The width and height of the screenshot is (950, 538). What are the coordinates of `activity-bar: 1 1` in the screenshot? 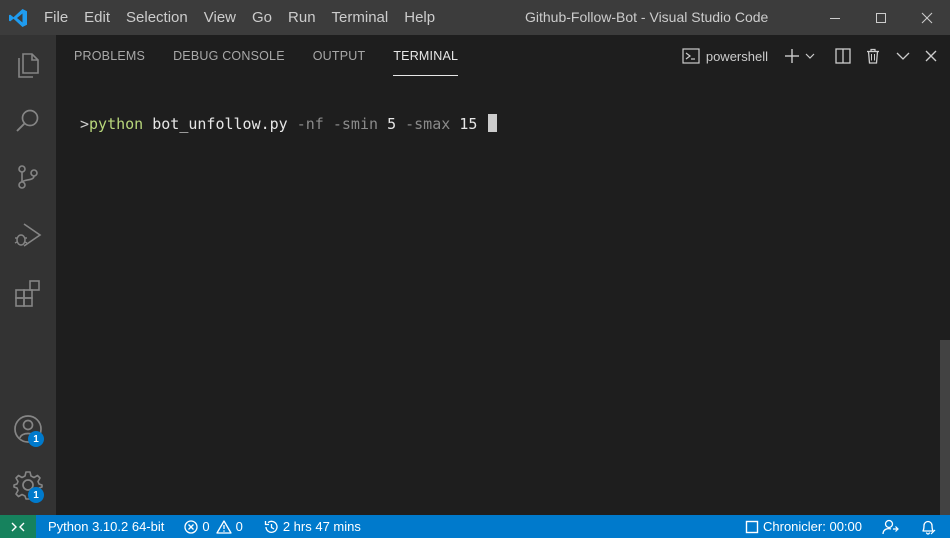 It's located at (28, 275).